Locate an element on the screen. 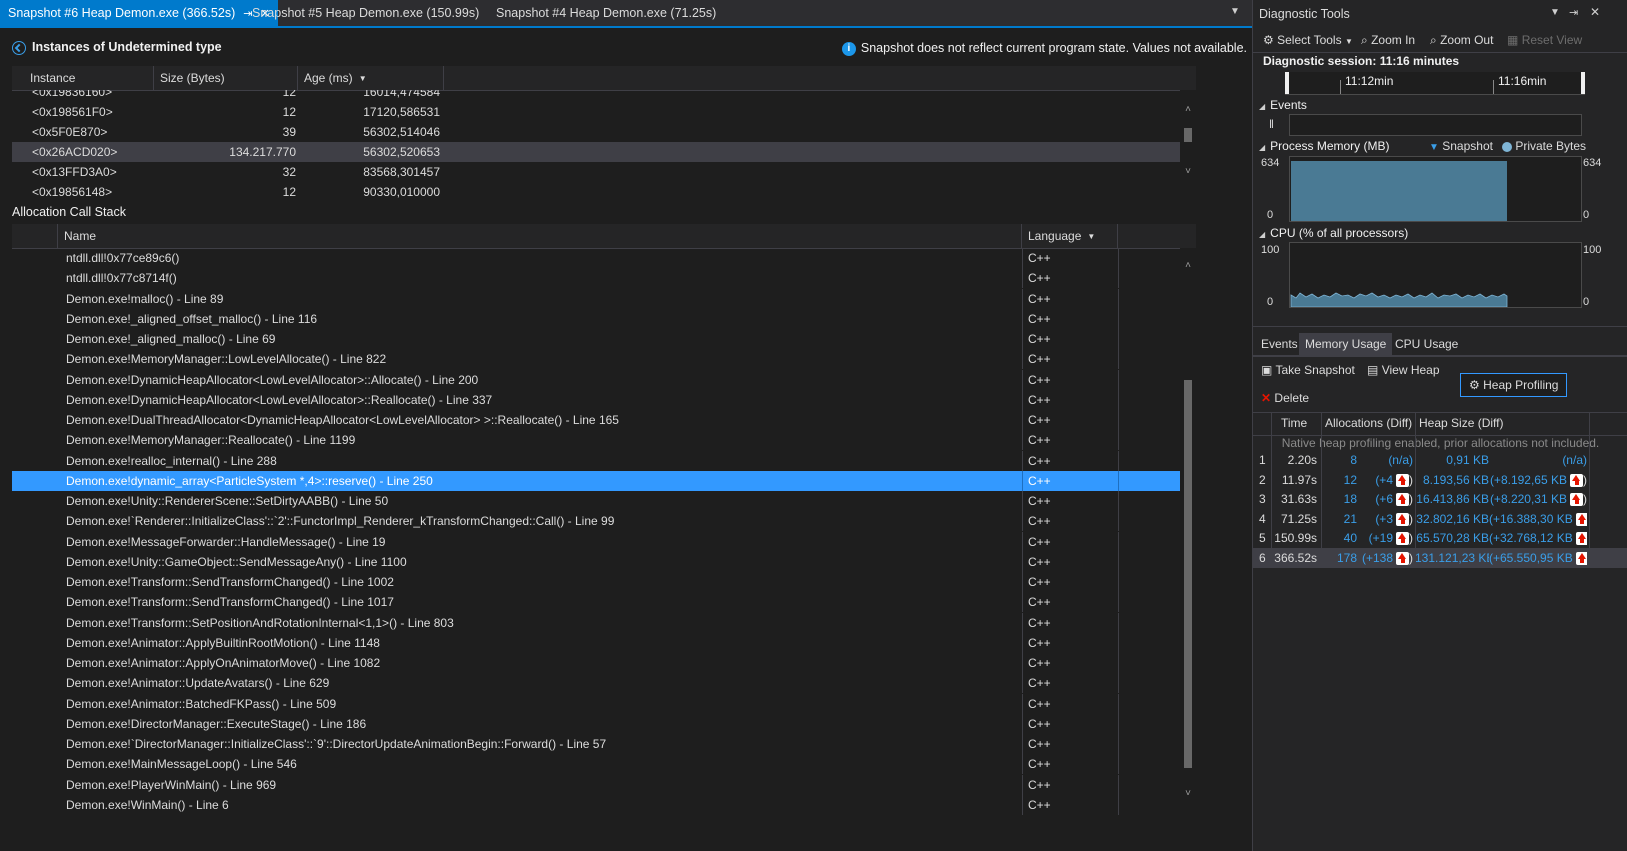  snapshot-row: 1 2.20s 8 (n/a) 0,91 KB (n/a) is located at coordinates (1440, 460).